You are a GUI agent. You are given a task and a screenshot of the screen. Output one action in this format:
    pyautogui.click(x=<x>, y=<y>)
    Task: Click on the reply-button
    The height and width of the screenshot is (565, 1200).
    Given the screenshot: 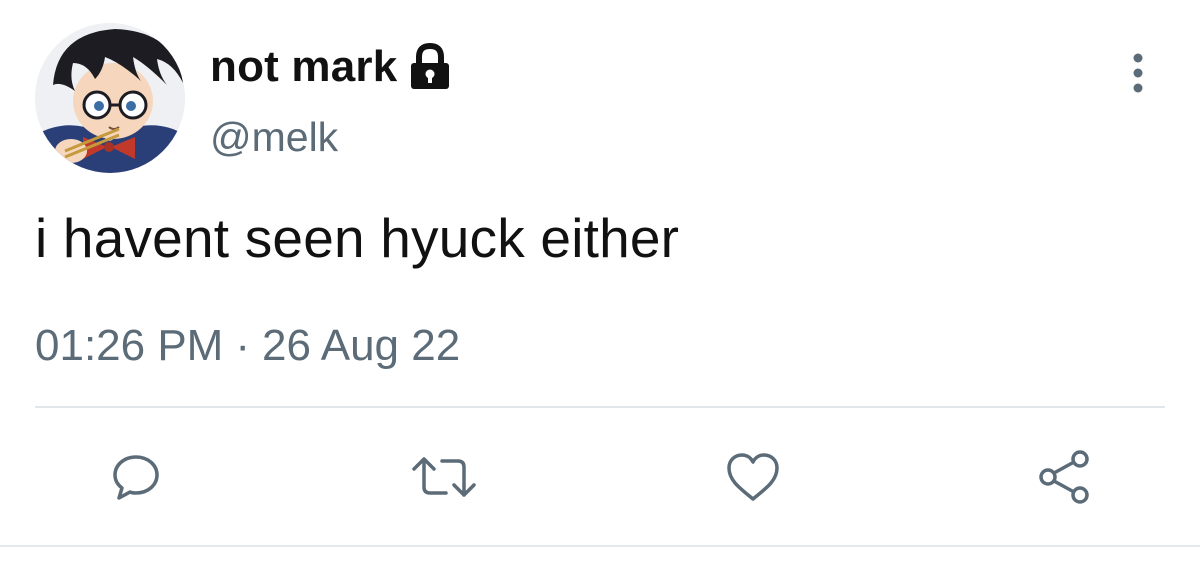 What is the action you would take?
    pyautogui.click(x=136, y=477)
    